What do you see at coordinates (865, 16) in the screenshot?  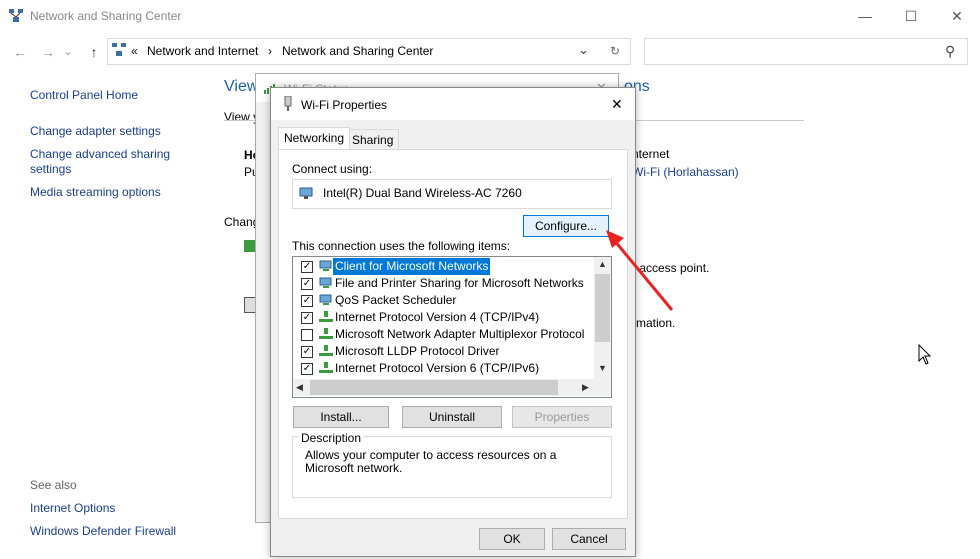 I see `minimize-button: —` at bounding box center [865, 16].